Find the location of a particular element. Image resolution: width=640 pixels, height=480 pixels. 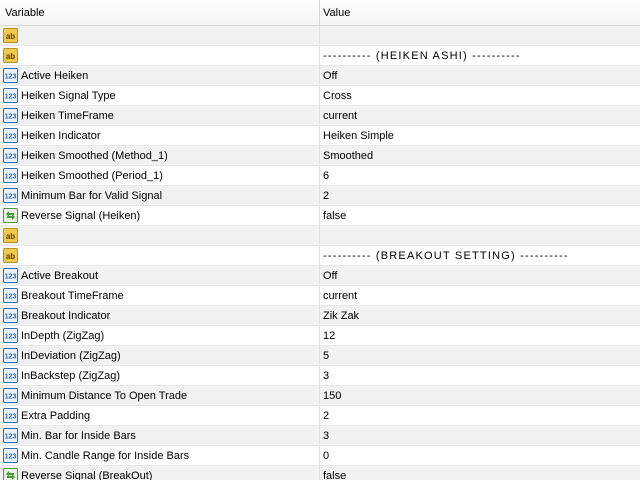

variable-cell: 123 Breakout Indicator is located at coordinates (159, 315).